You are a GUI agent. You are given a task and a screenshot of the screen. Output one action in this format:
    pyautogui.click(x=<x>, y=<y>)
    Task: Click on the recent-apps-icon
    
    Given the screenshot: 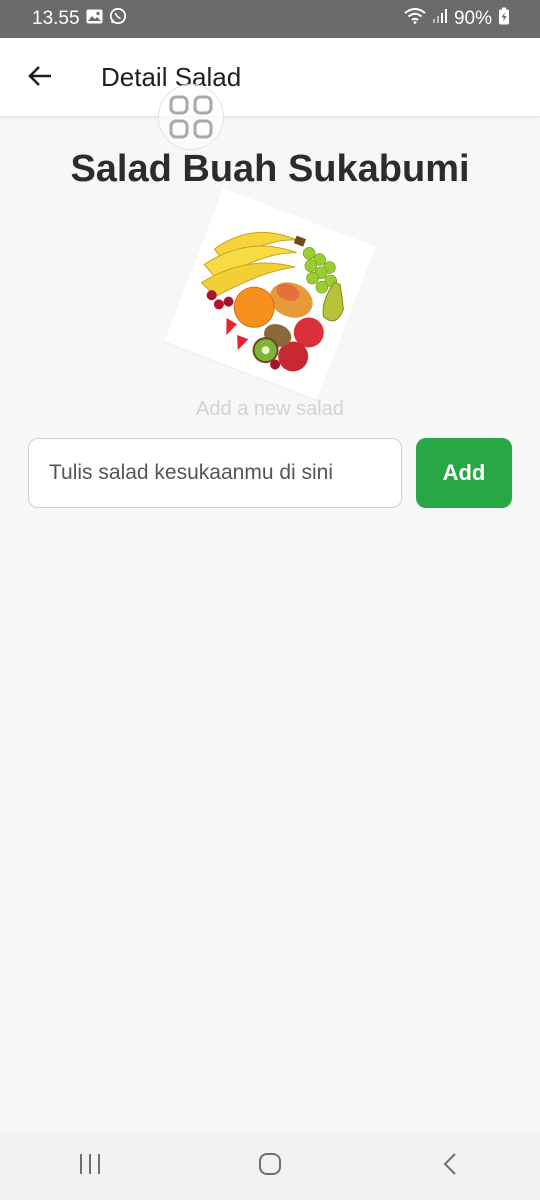 What is the action you would take?
    pyautogui.click(x=90, y=1166)
    